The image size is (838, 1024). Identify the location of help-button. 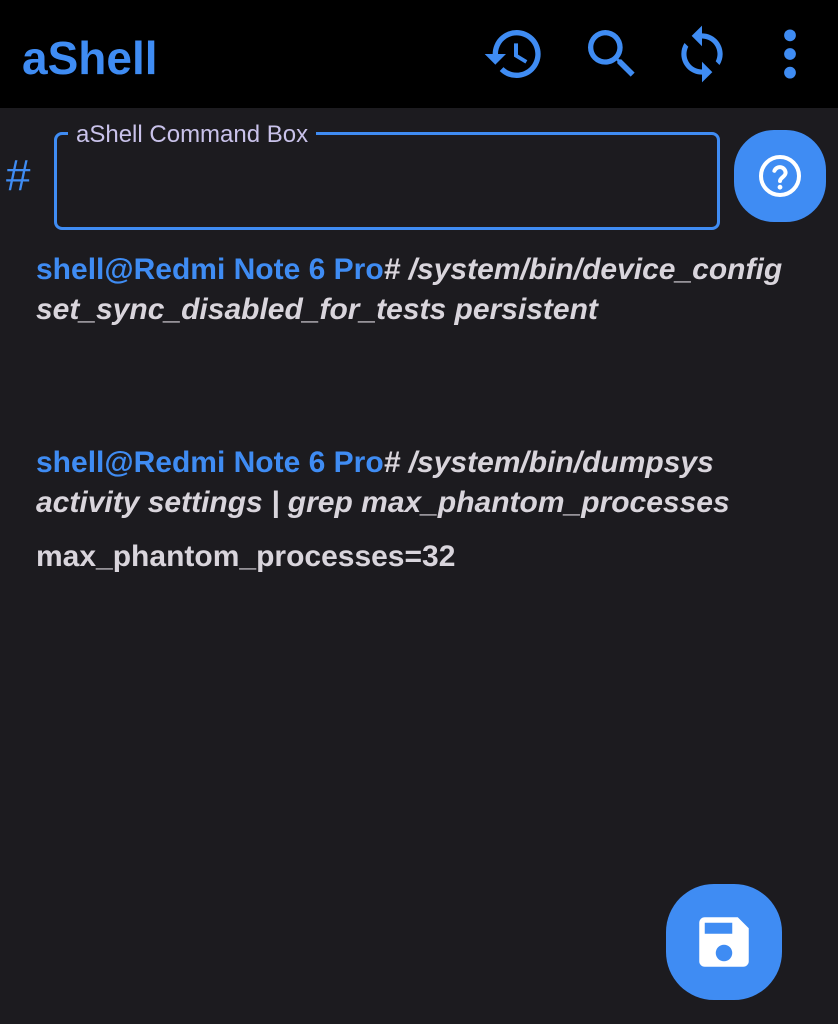
(780, 176).